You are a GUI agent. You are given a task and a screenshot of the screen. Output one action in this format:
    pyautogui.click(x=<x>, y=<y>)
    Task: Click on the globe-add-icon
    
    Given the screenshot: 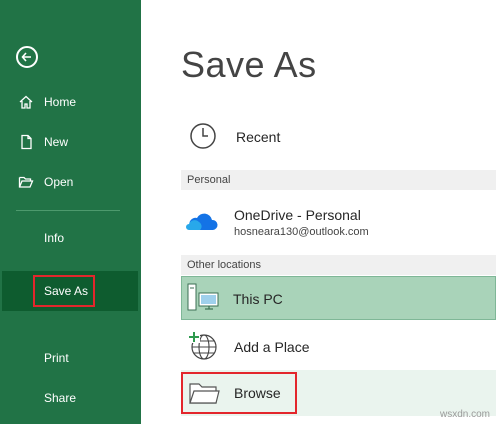 What is the action you would take?
    pyautogui.click(x=202, y=345)
    